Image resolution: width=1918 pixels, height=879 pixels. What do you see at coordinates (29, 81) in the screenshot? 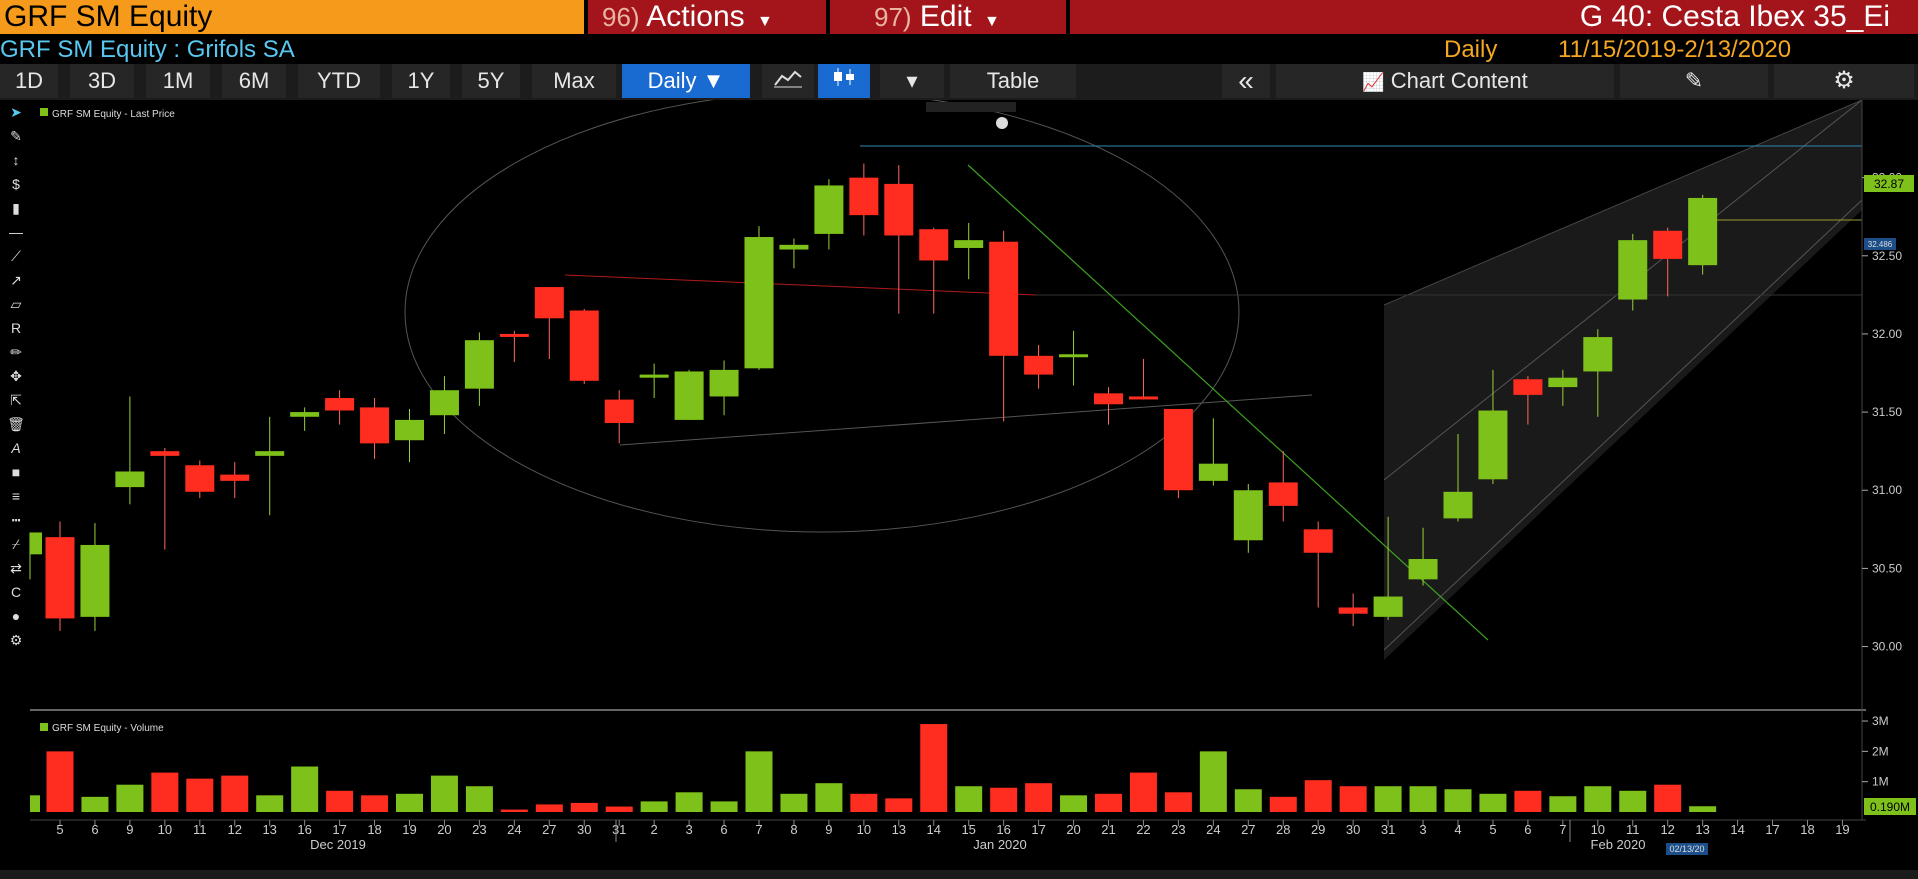
I see `range-1d-button: 1D` at bounding box center [29, 81].